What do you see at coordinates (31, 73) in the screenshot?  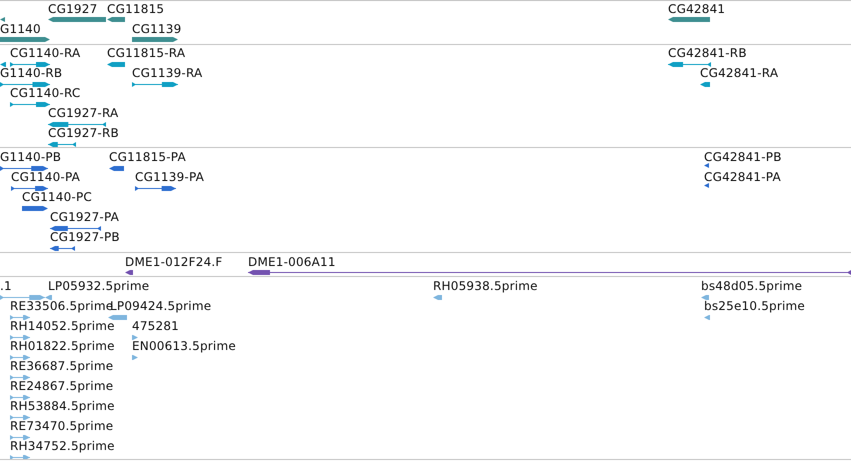 I see `feature-label: G1140-RB` at bounding box center [31, 73].